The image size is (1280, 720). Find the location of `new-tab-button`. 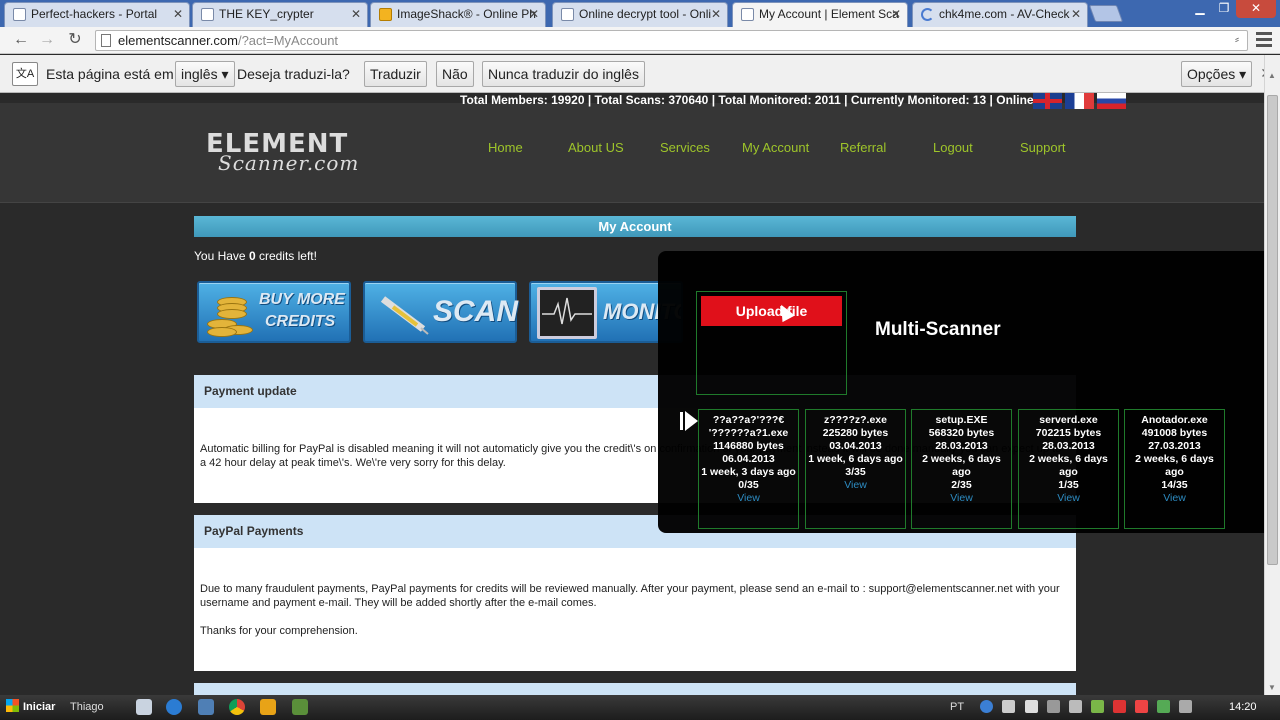

new-tab-button is located at coordinates (1106, 13).